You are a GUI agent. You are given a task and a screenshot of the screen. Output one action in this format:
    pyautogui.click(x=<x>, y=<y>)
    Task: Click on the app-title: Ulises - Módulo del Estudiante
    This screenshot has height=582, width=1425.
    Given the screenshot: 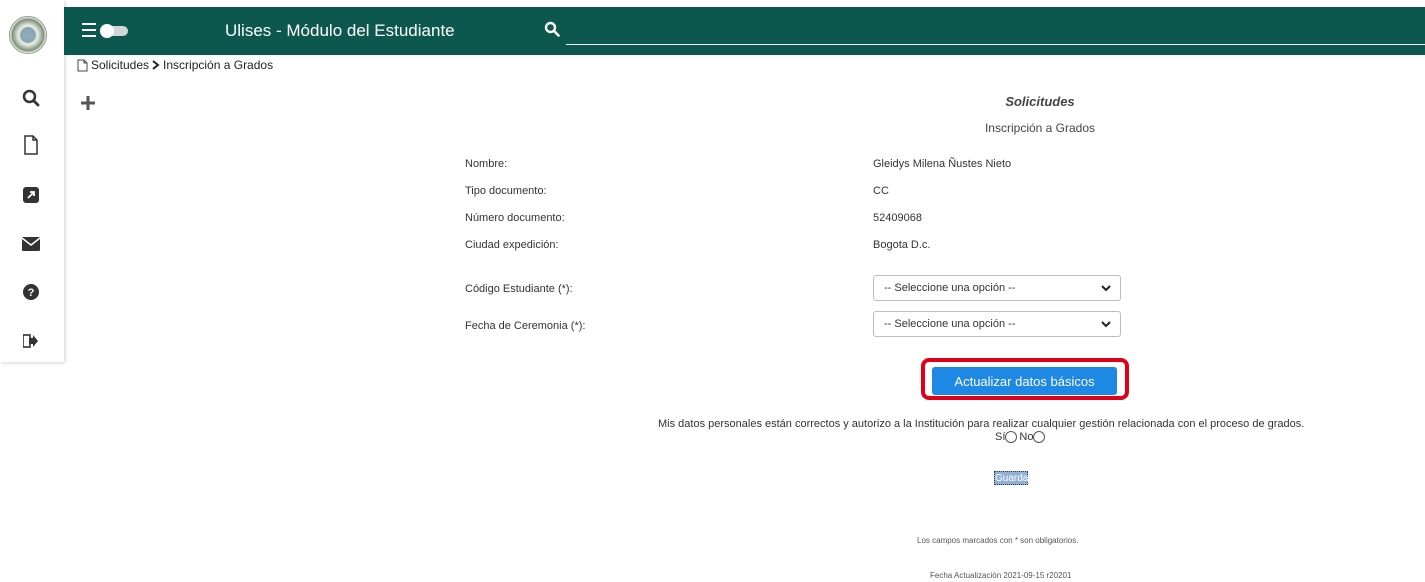 What is the action you would take?
    pyautogui.click(x=340, y=30)
    